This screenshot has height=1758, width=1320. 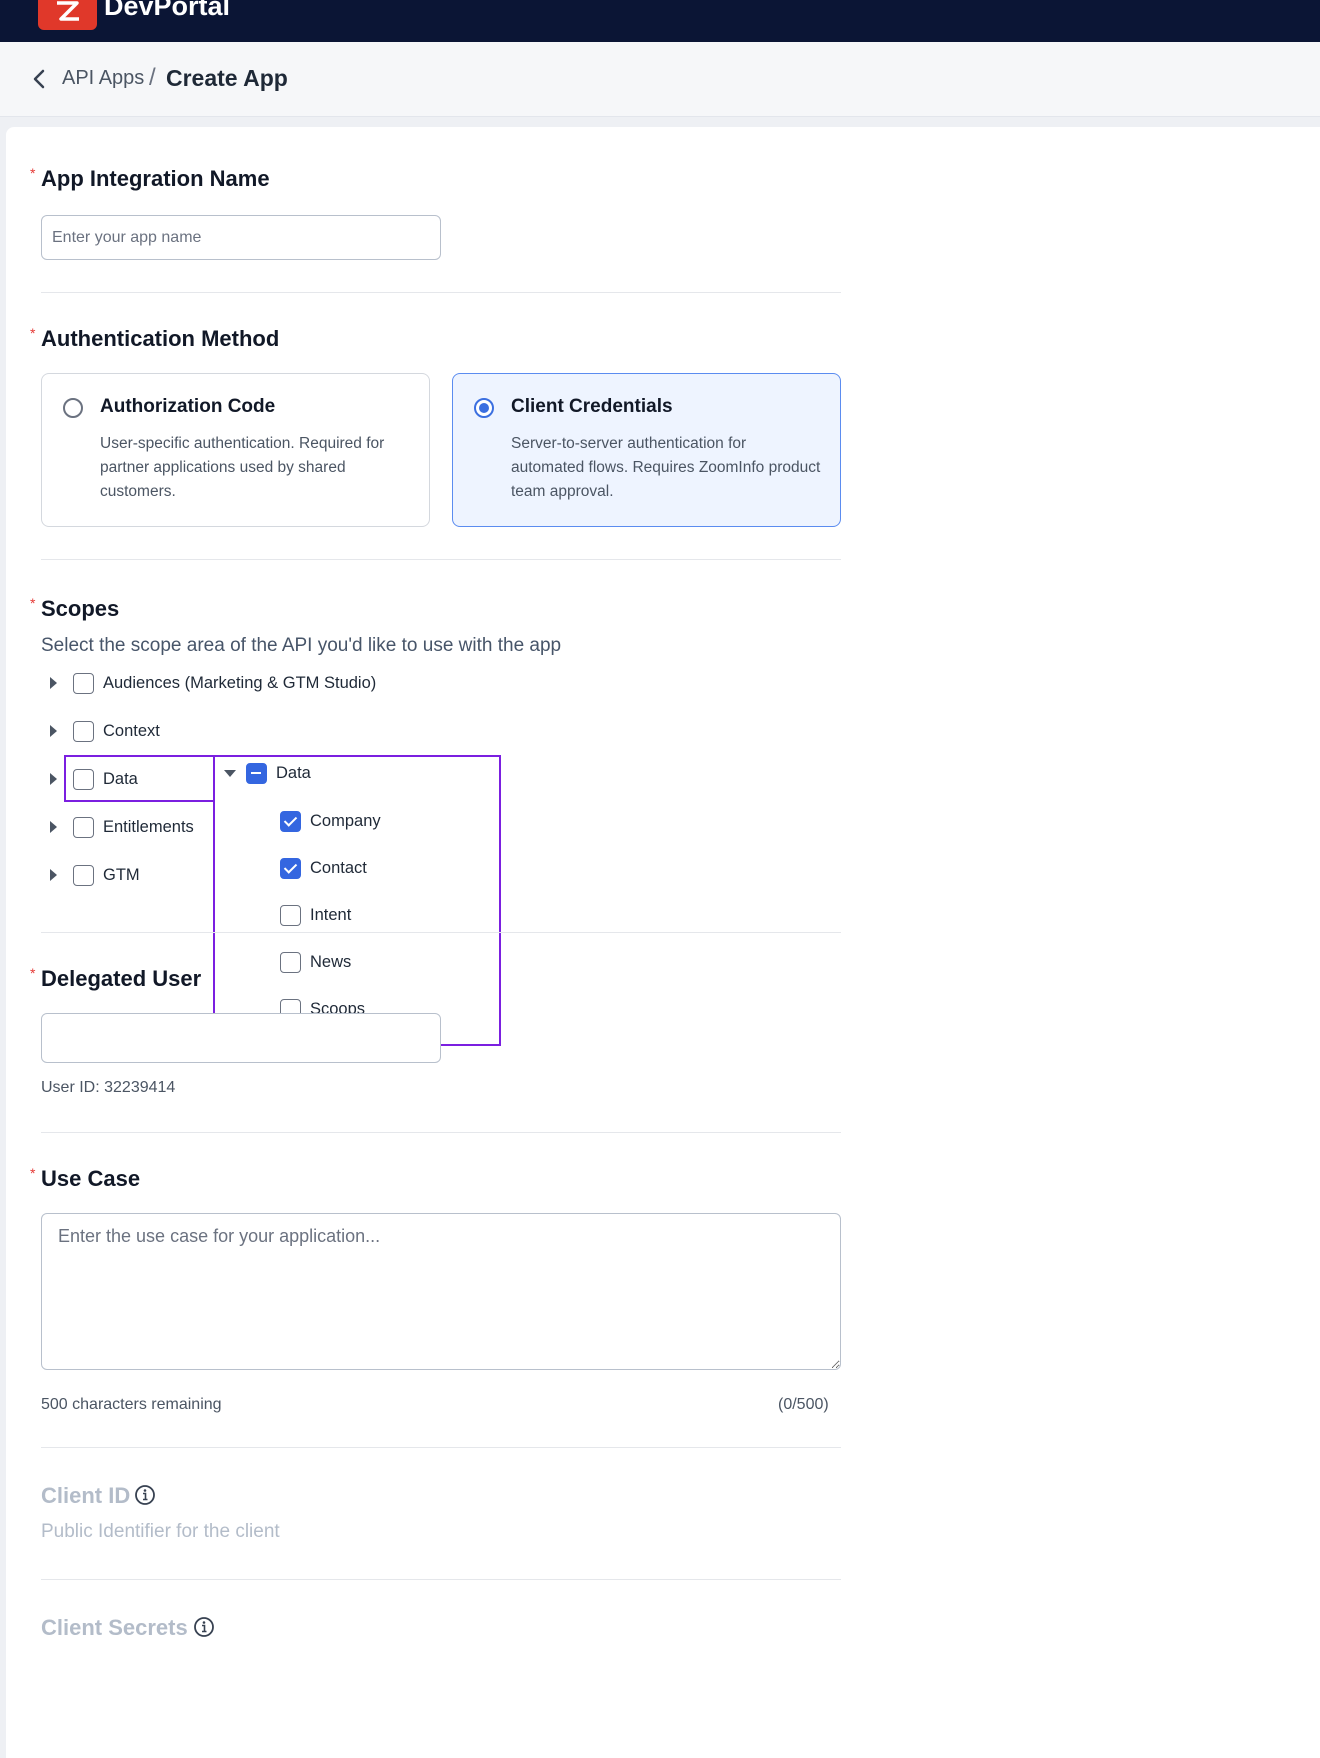 I want to click on client-secrets-label: Client Secrets, so click(x=114, y=1627).